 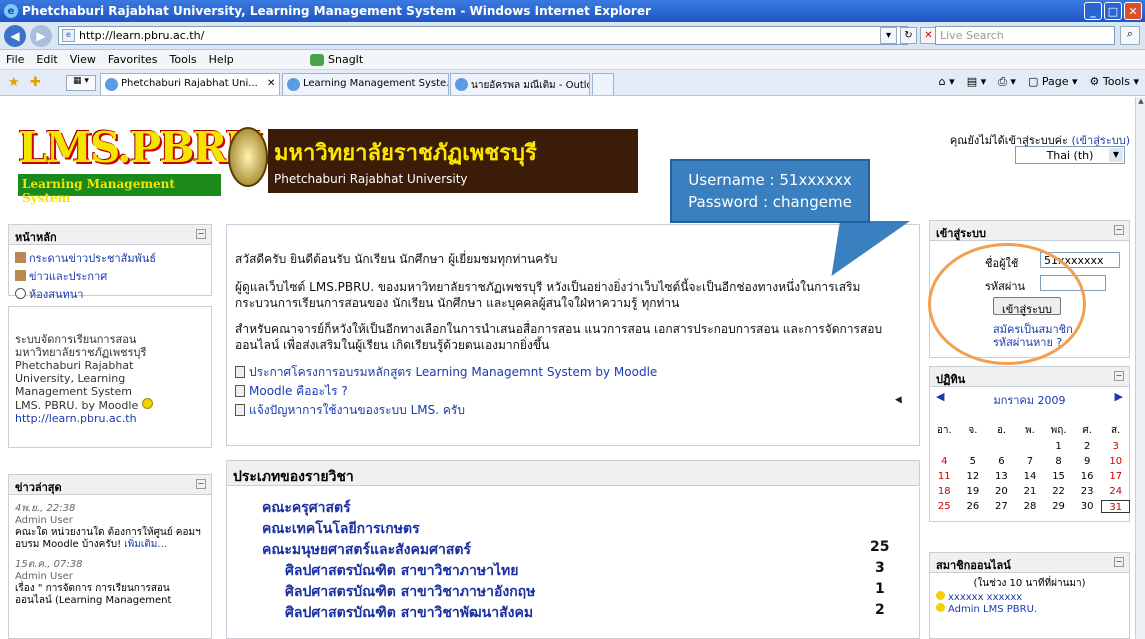 What do you see at coordinates (183, 59) in the screenshot?
I see `menu-tools: Tools` at bounding box center [183, 59].